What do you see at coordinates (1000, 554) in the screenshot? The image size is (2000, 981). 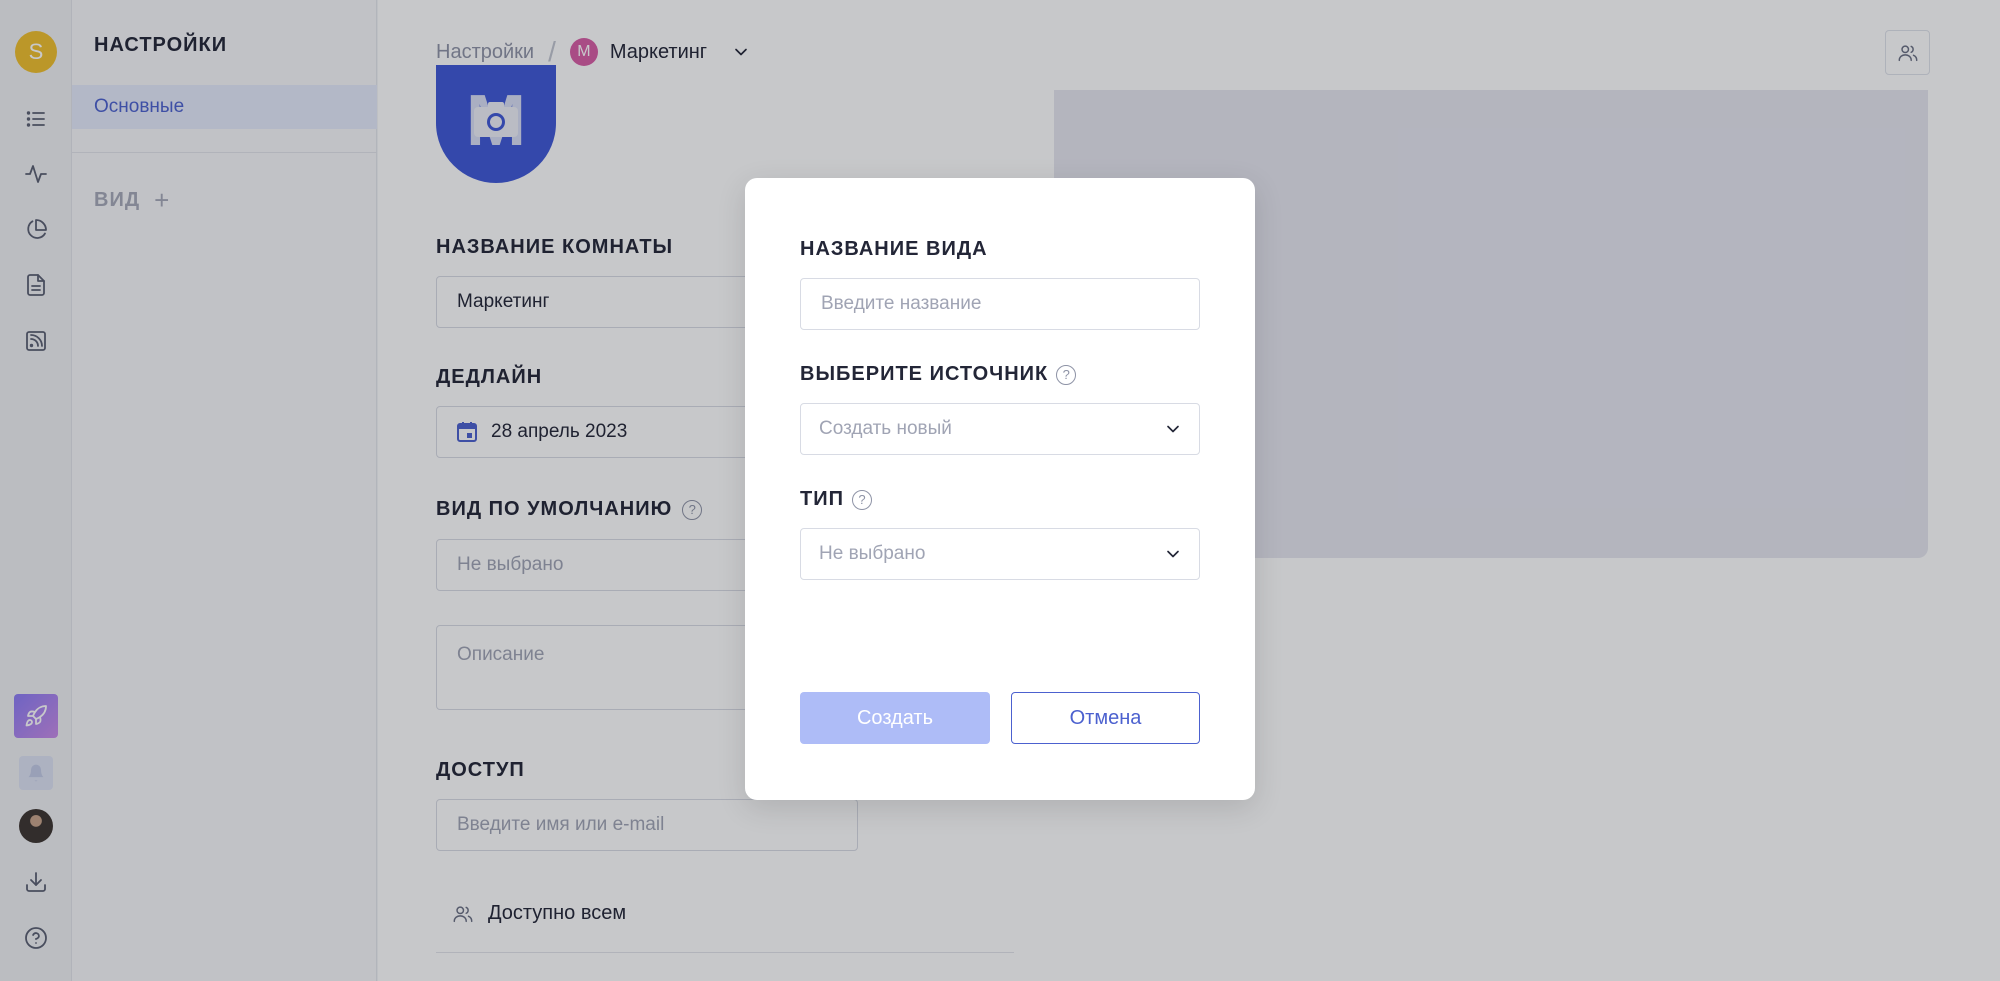 I see `type-select: Не выбрано` at bounding box center [1000, 554].